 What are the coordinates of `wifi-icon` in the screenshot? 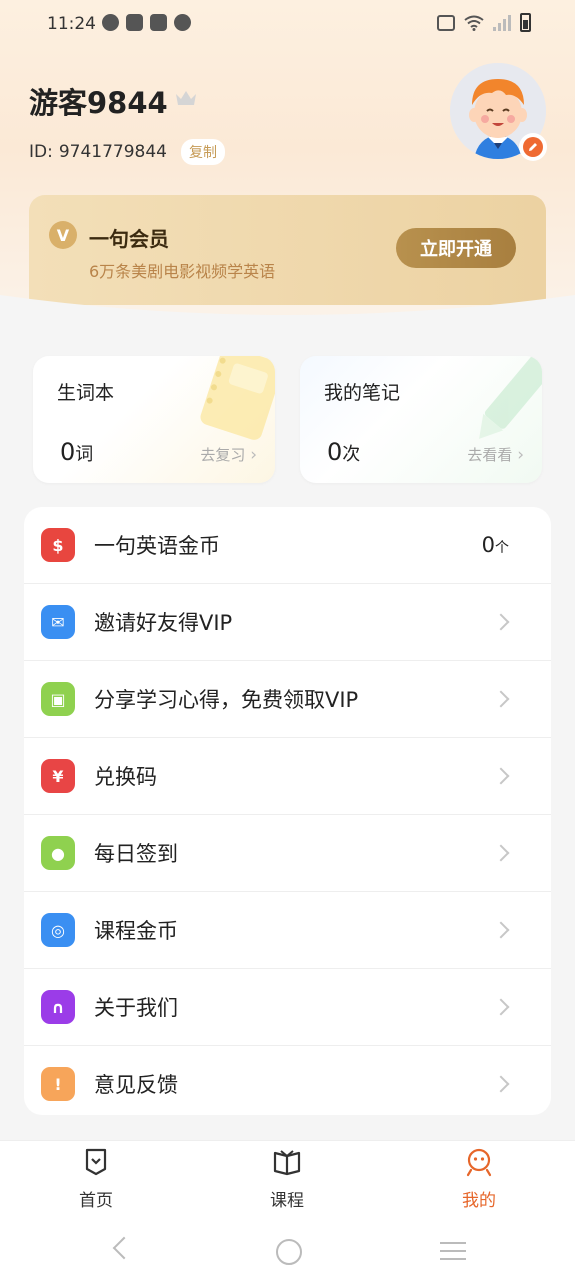 It's located at (474, 23).